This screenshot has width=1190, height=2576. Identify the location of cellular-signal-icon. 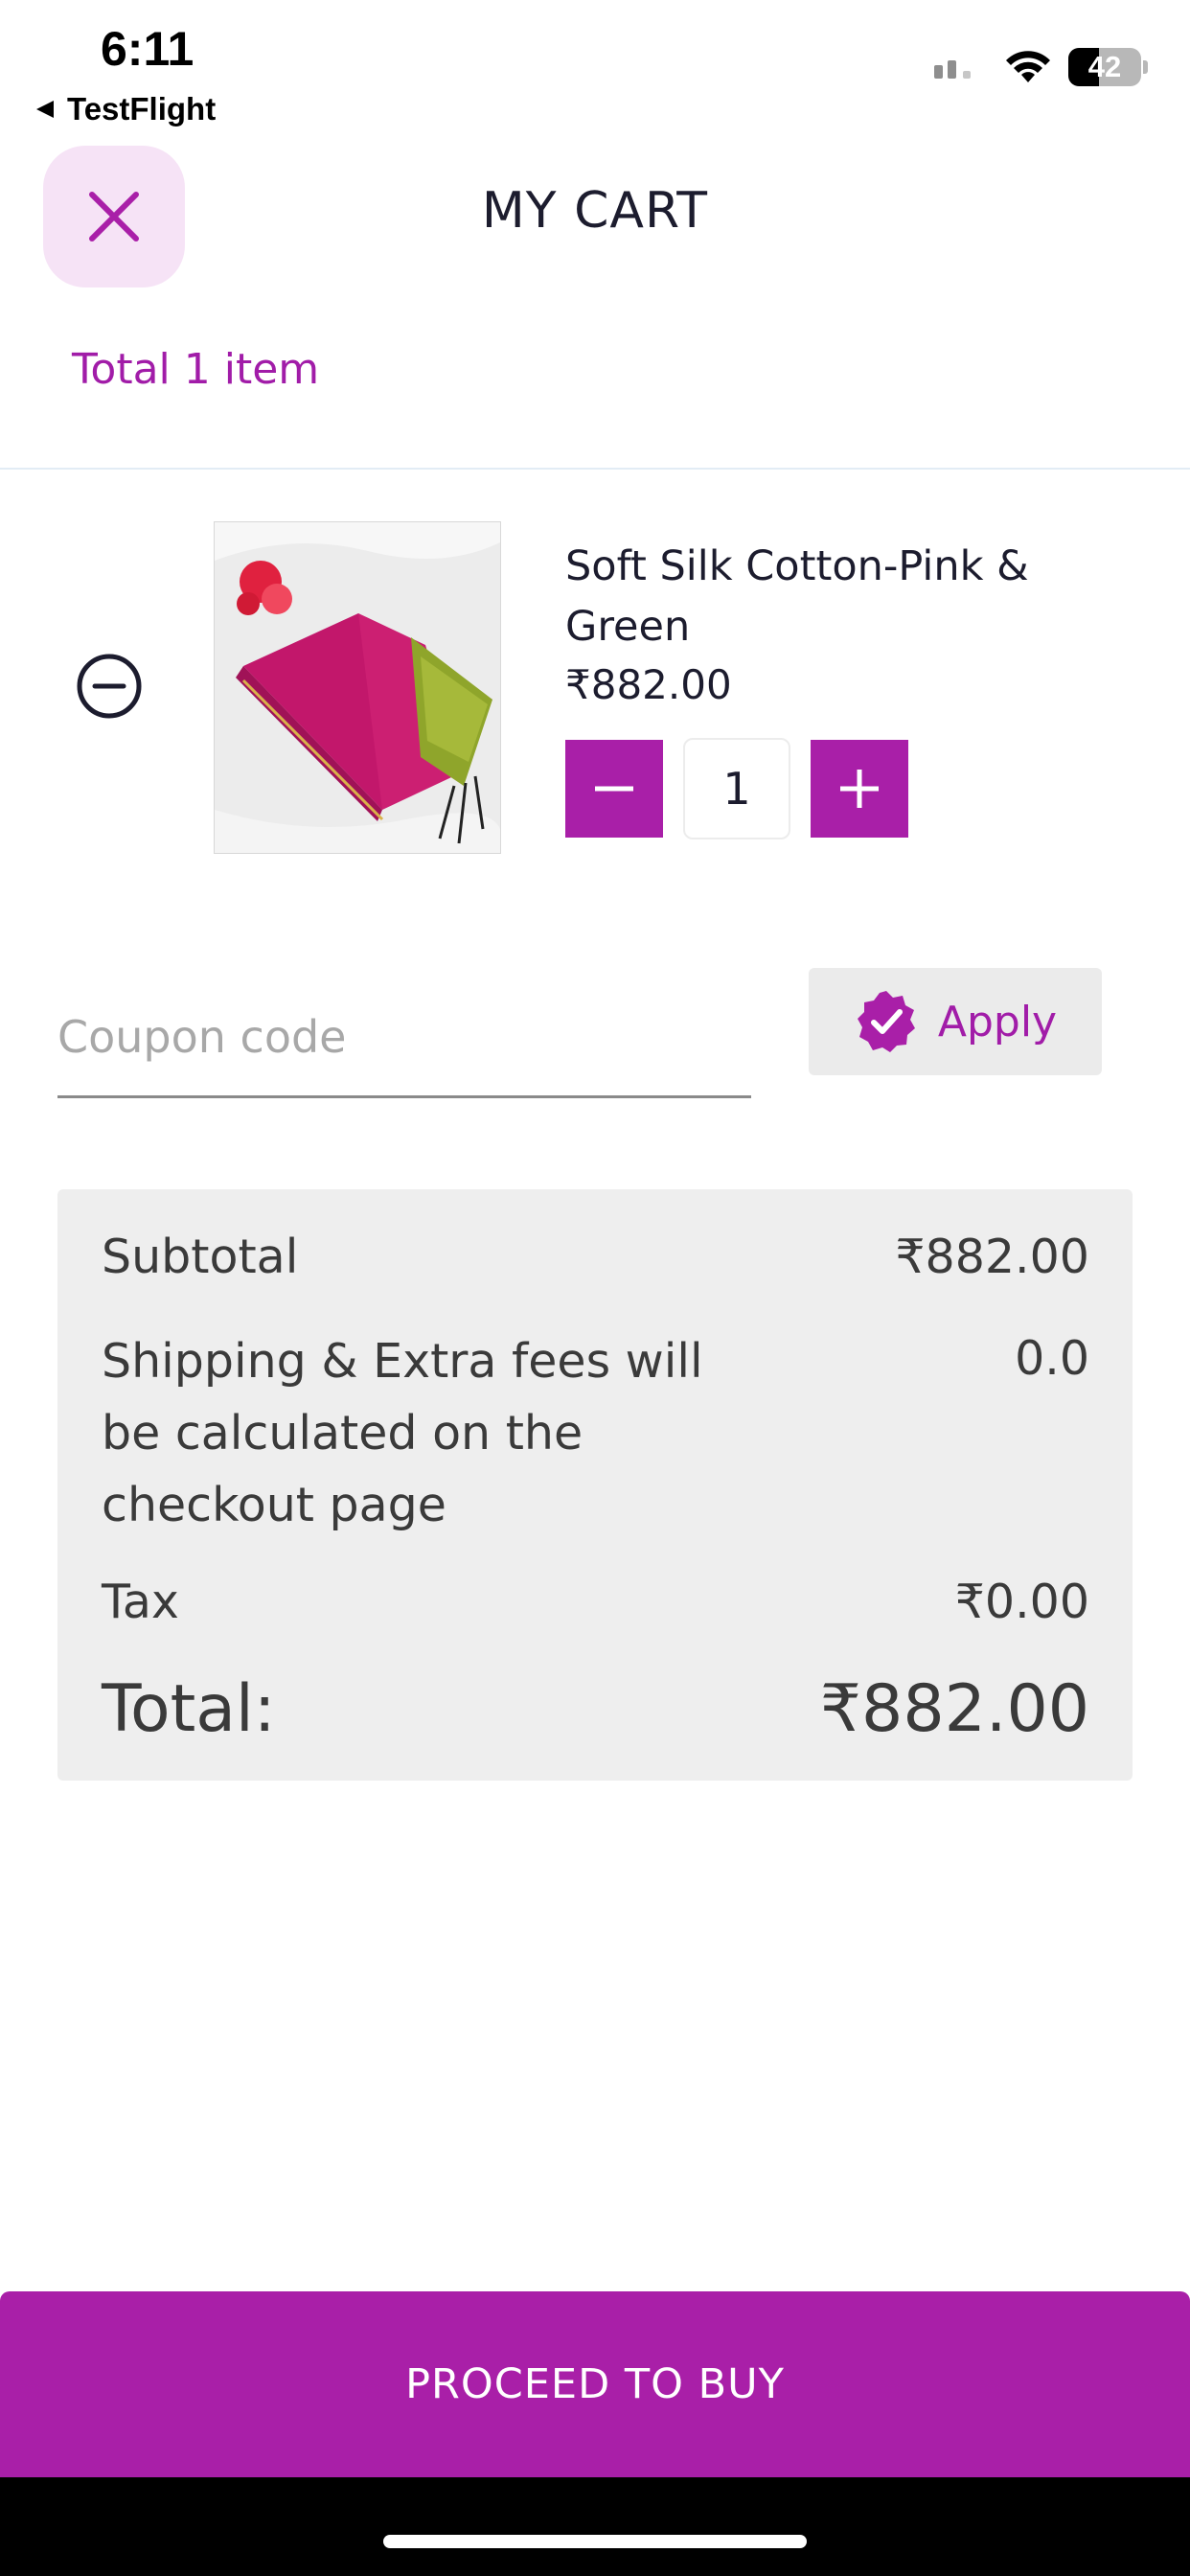
(952, 69).